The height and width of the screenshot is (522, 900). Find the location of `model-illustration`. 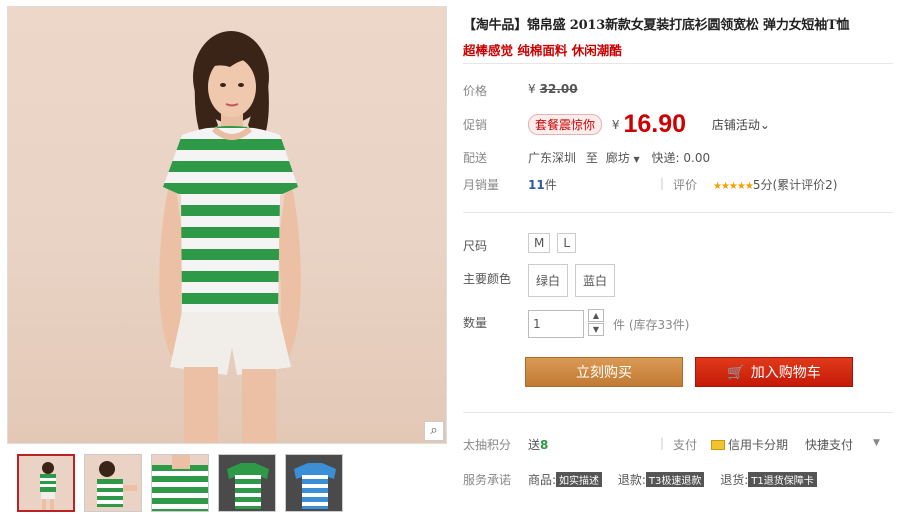

model-illustration is located at coordinates (230, 237).